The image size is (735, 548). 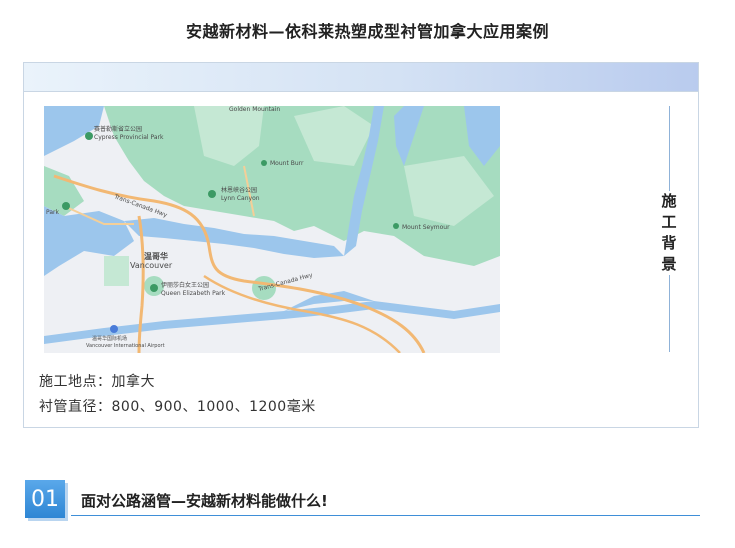 I want to click on golden-label: Golden Mountain, so click(x=254, y=109).